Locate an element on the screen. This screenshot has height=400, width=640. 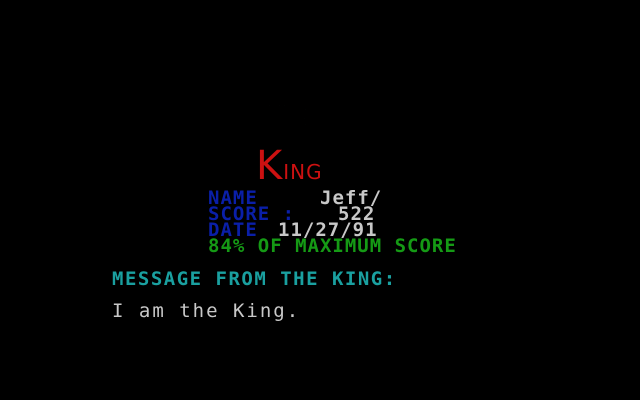
title-king-initial: K is located at coordinates (270, 166).